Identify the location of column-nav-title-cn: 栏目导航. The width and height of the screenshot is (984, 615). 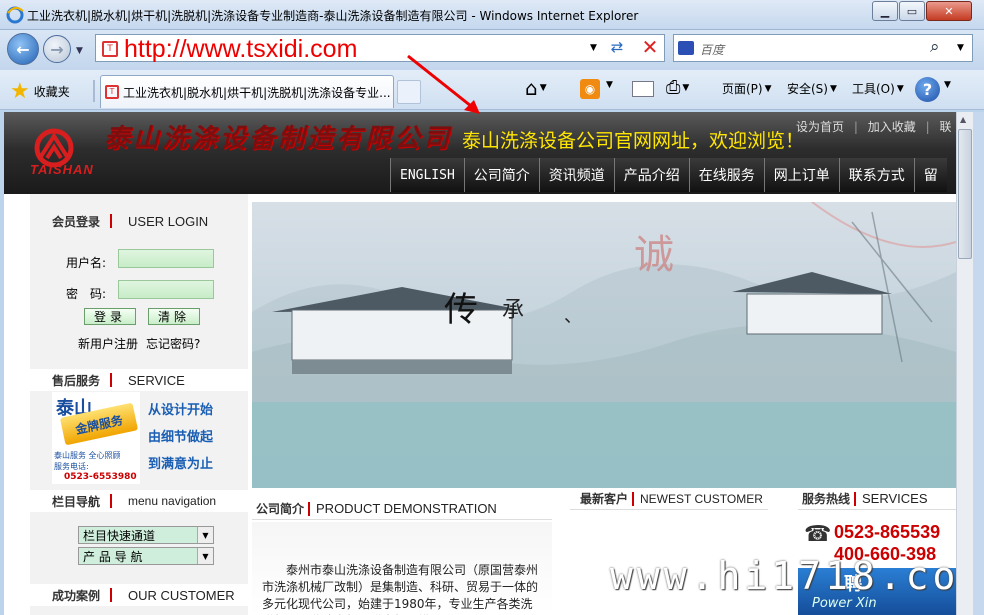
(76, 501).